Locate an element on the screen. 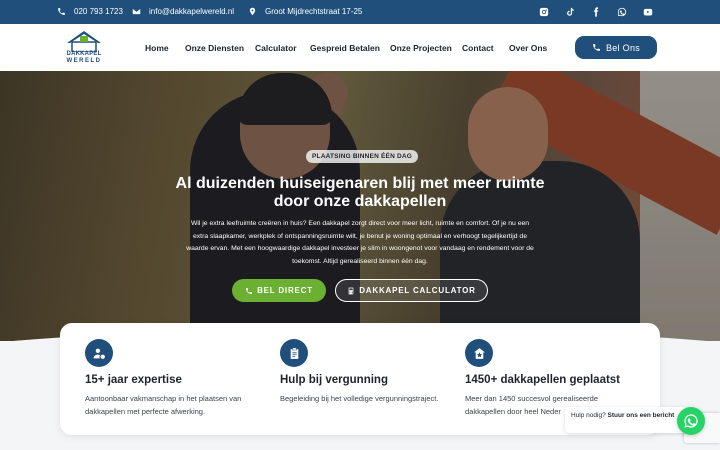  nav-gespreid-betalen: Gespreid Betalen is located at coordinates (345, 48).